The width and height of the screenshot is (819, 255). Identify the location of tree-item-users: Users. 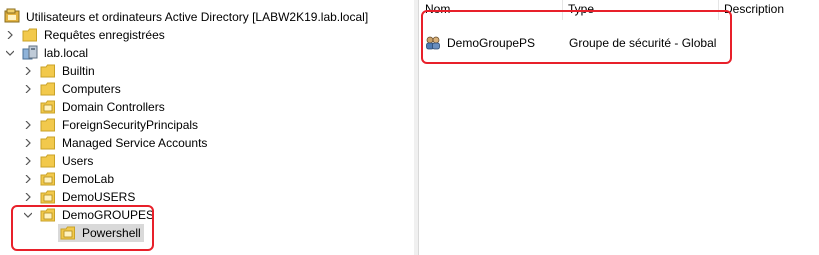
(172, 161).